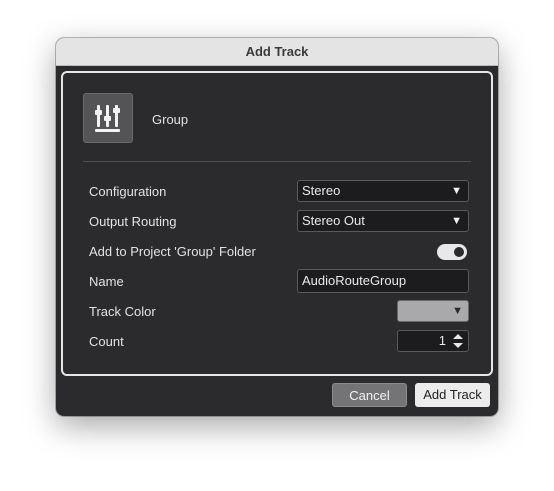 The width and height of the screenshot is (554, 491). I want to click on toggle-knob, so click(459, 252).